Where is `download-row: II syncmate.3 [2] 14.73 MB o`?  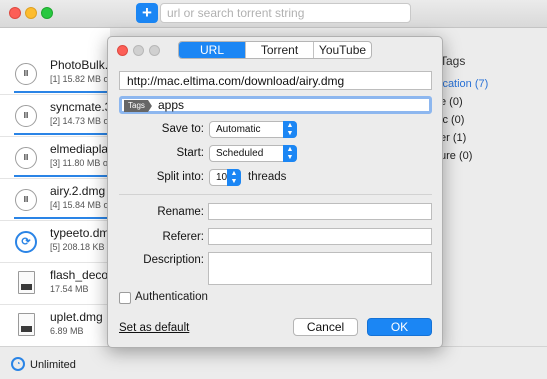 download-row: II syncmate.3 [2] 14.73 MB o is located at coordinates (56, 117).